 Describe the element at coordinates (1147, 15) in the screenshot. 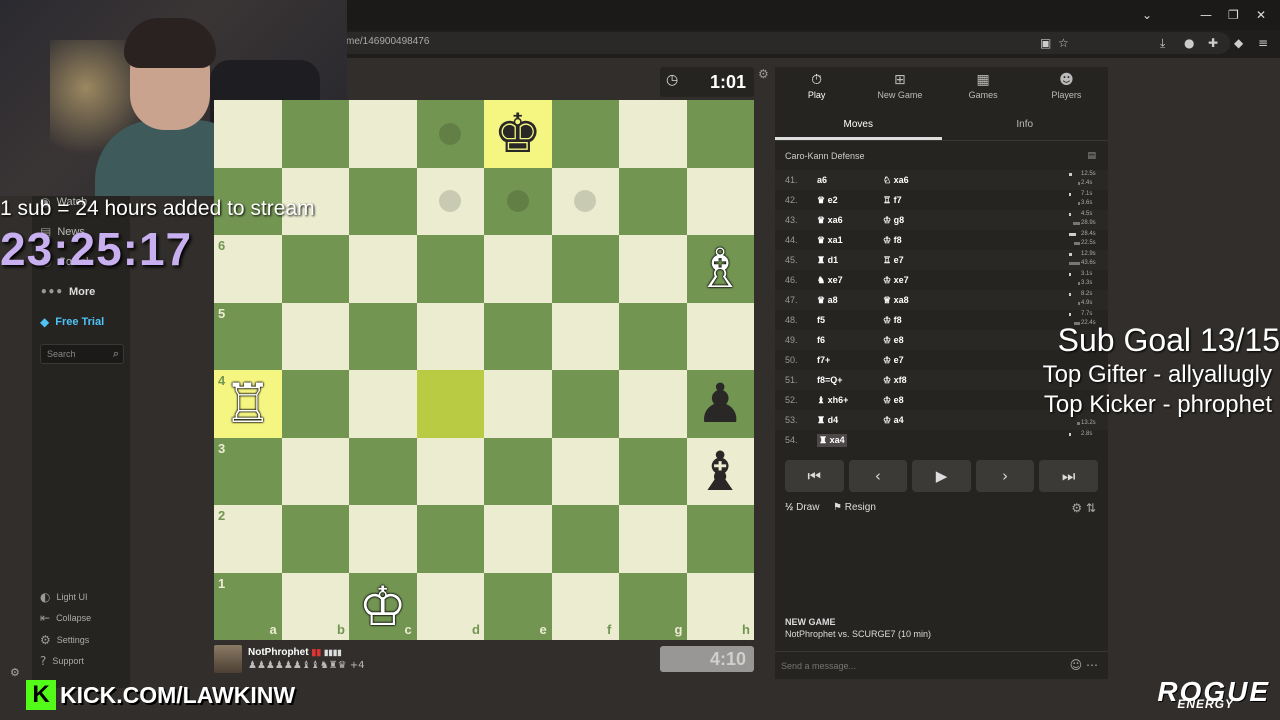

I see `minimize-icon: ⌄` at that location.